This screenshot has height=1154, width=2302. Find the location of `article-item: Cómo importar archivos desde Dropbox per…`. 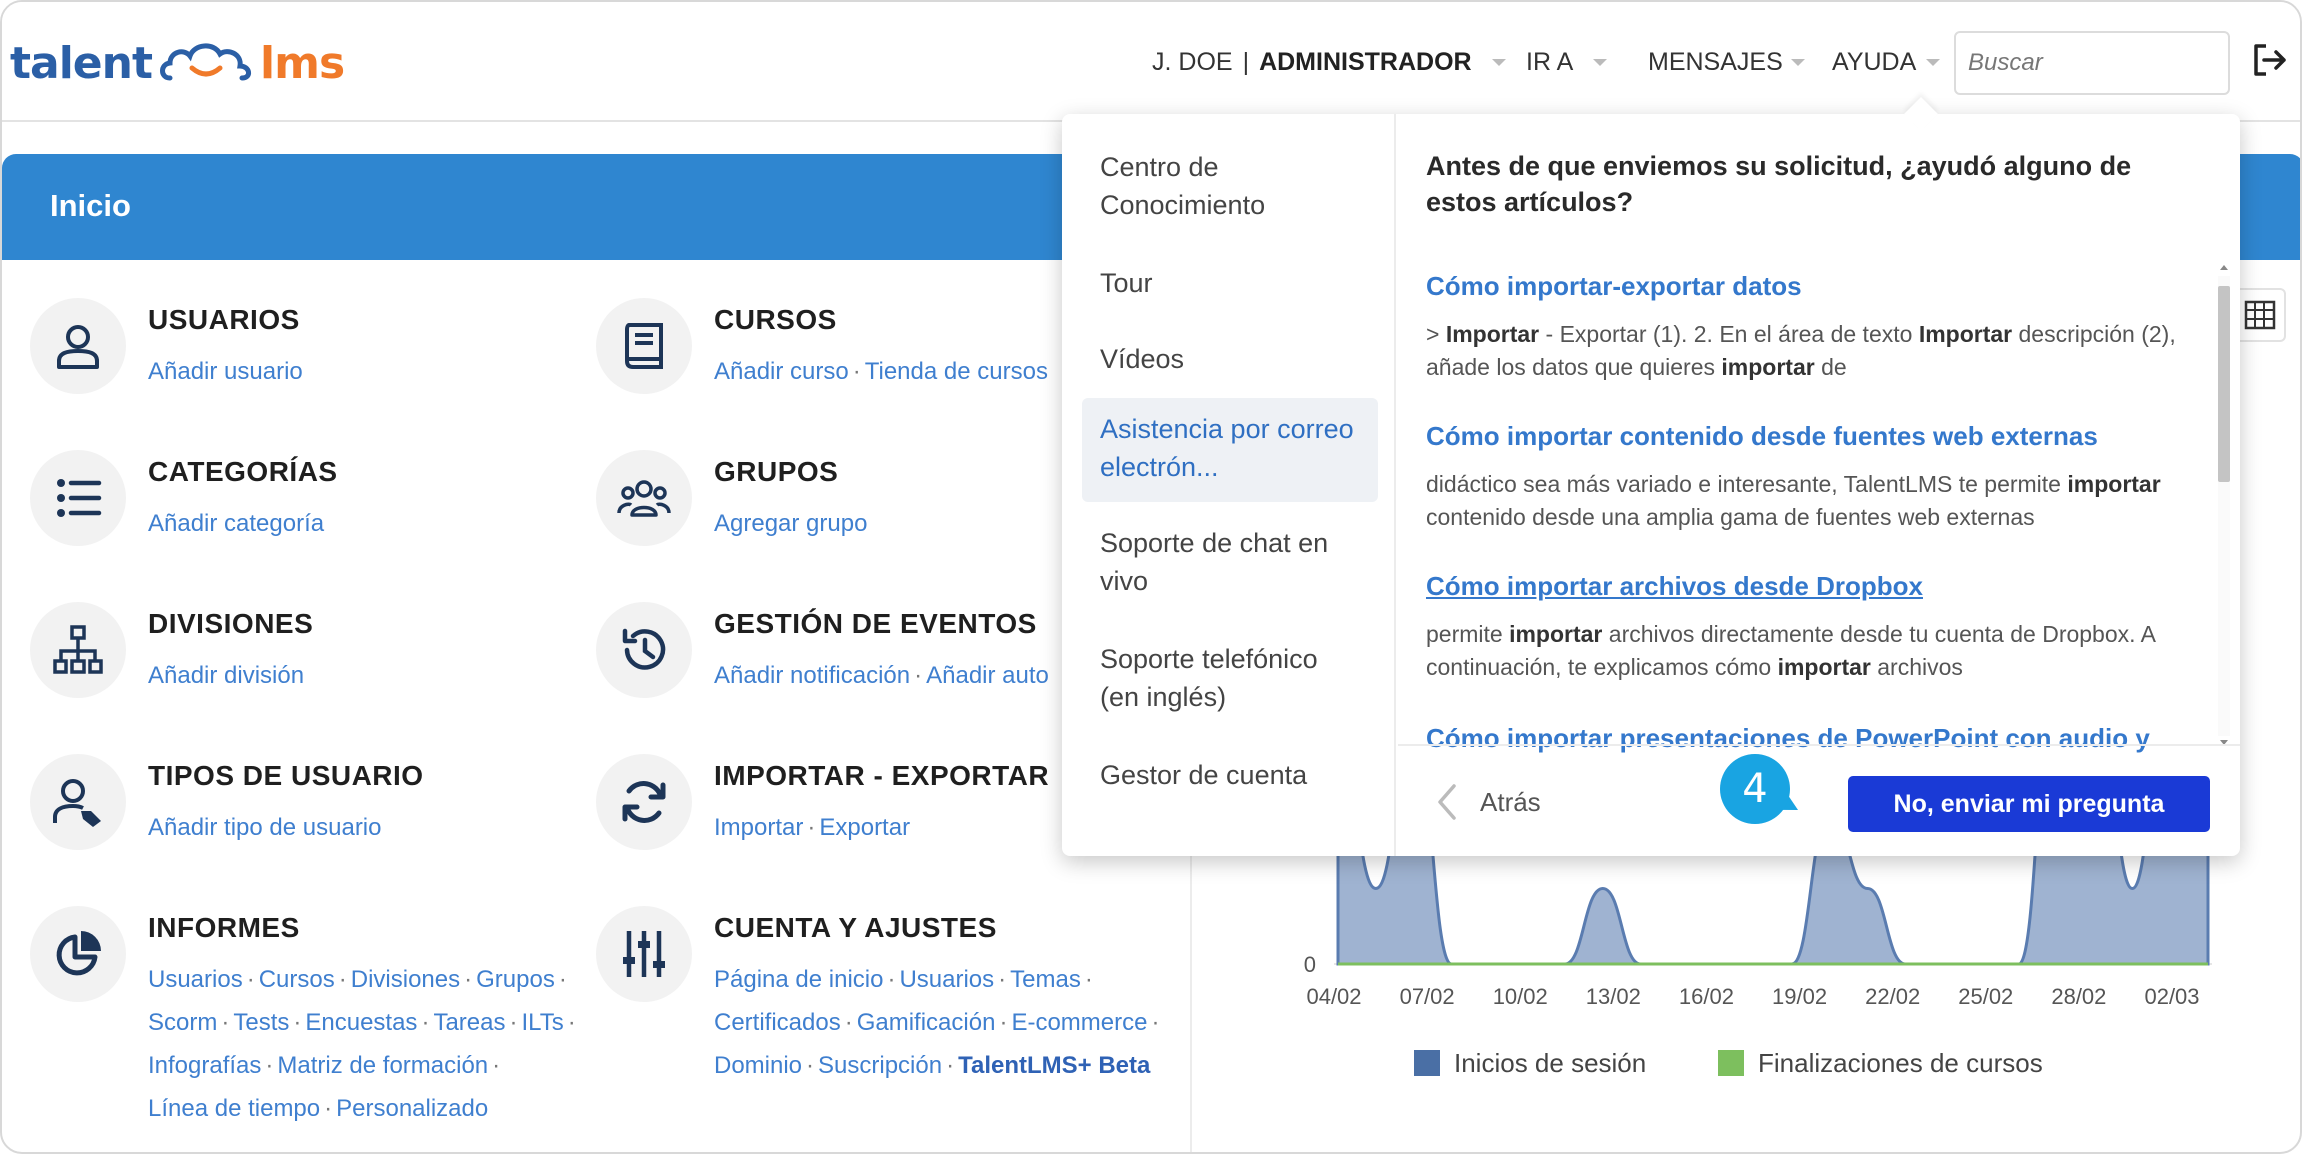

article-item: Cómo importar archivos desde Dropbox per… is located at coordinates (1816, 626).